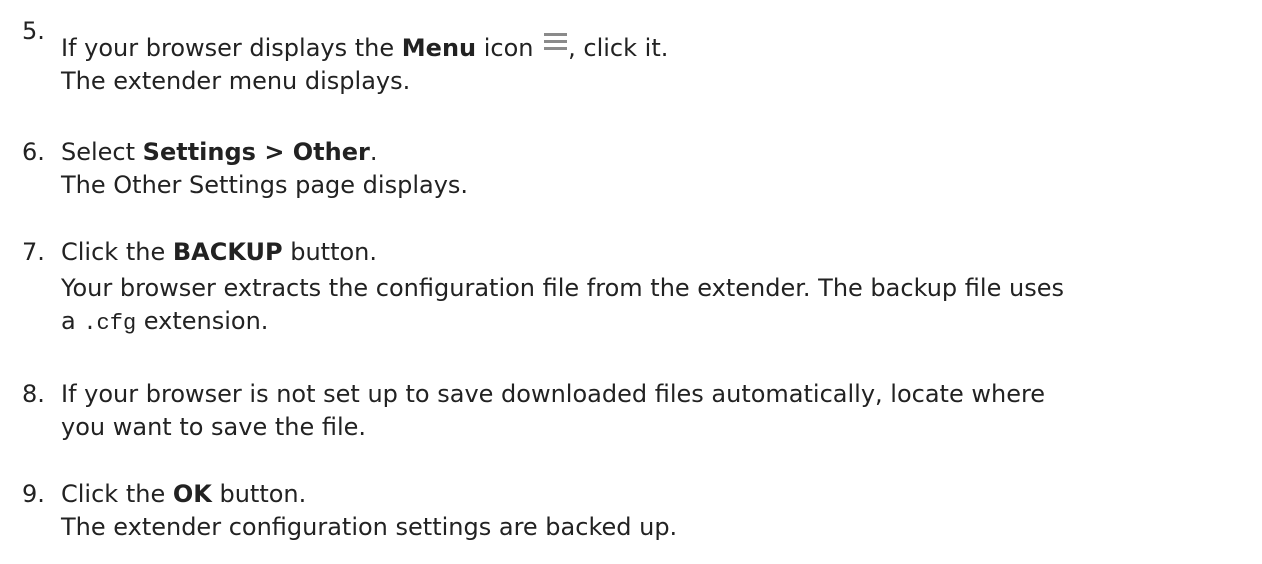 The image size is (1262, 564). What do you see at coordinates (33, 252) in the screenshot?
I see `step-number: 7.` at bounding box center [33, 252].